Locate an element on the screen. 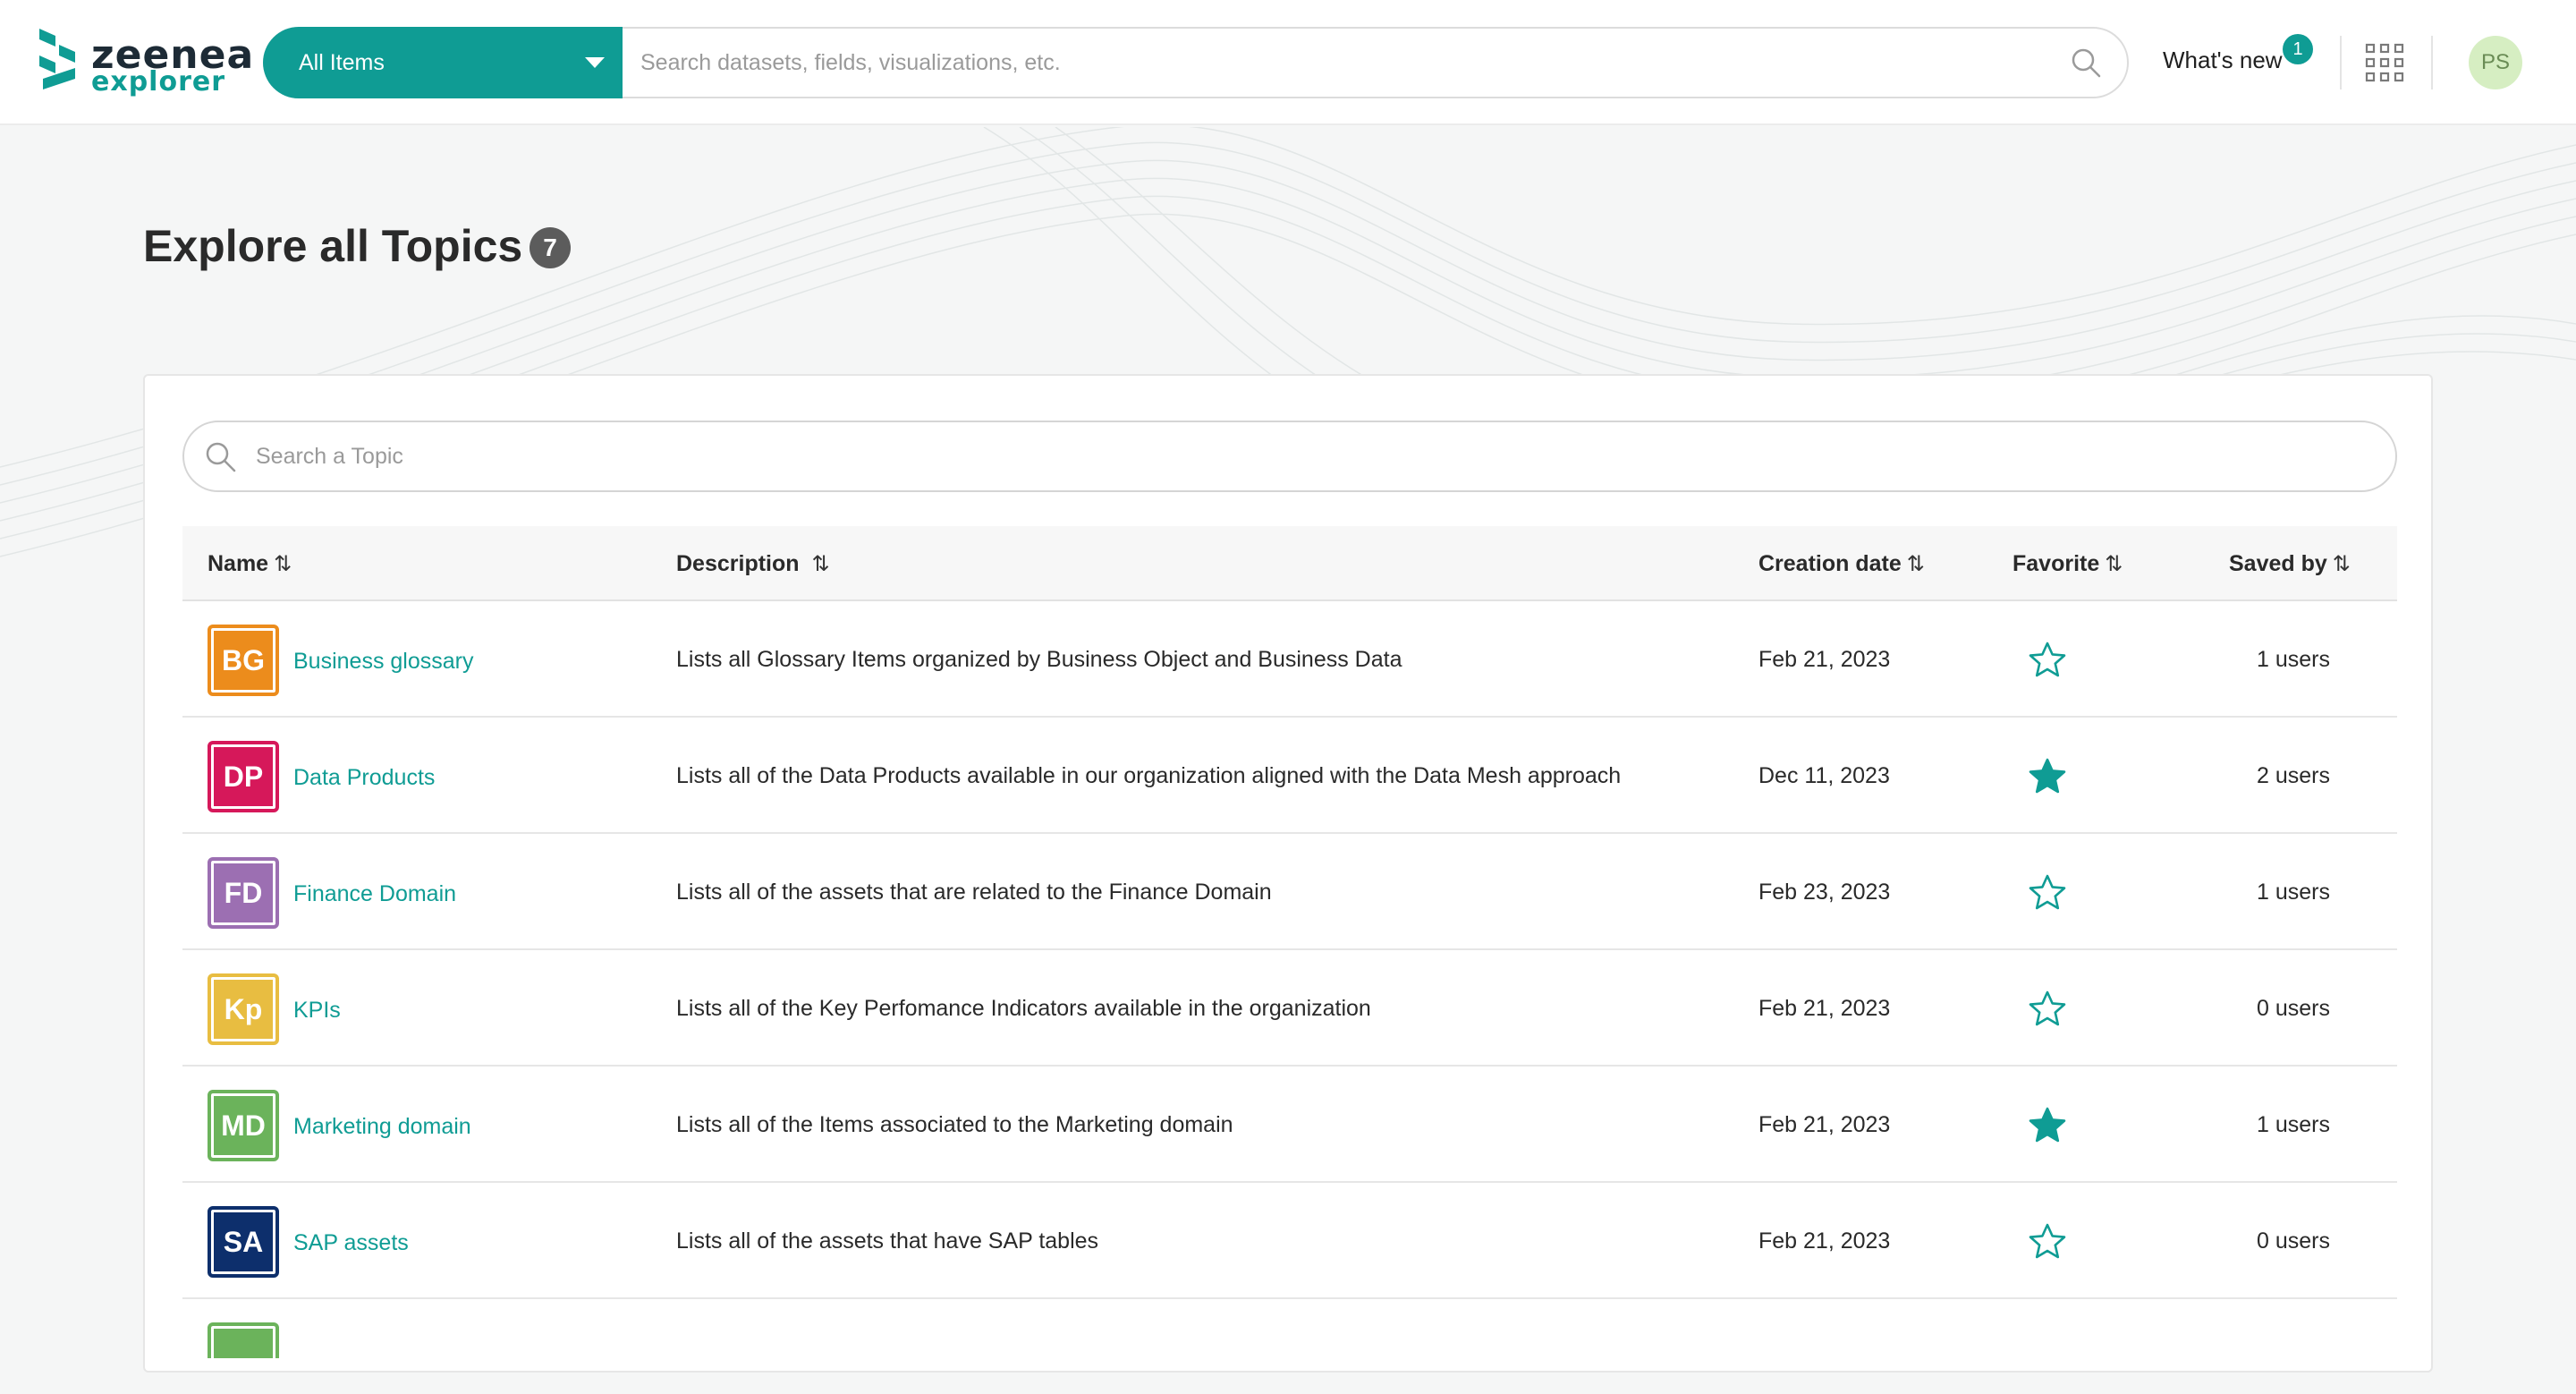  topic-name-link: Business glossary is located at coordinates (383, 659).